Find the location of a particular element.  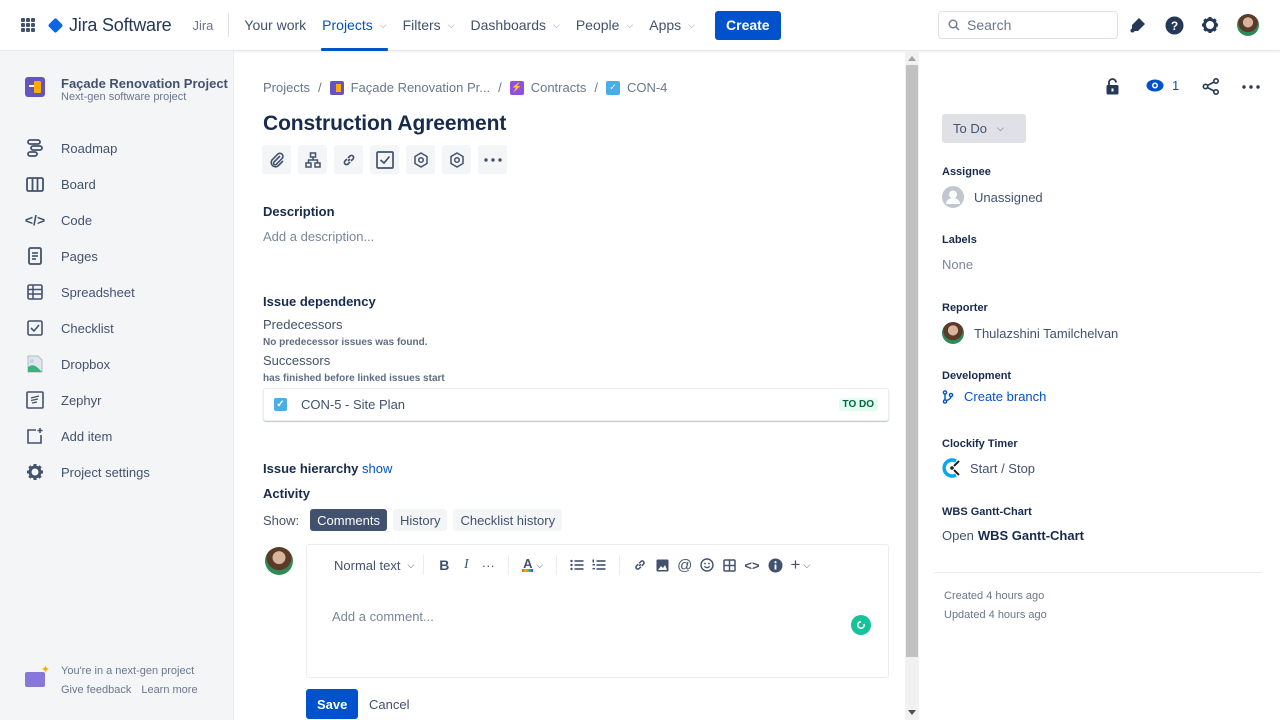

image-icon is located at coordinates (662, 565).